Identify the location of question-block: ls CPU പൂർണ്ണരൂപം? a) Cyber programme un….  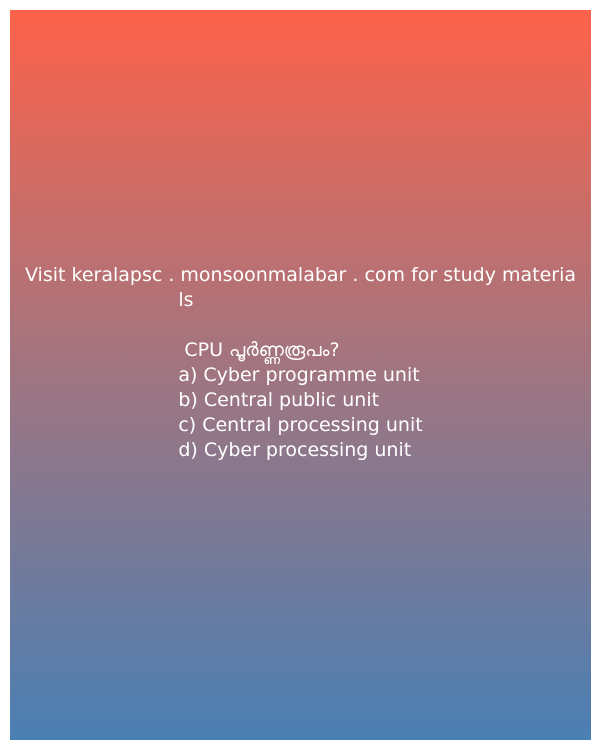
(300, 375).